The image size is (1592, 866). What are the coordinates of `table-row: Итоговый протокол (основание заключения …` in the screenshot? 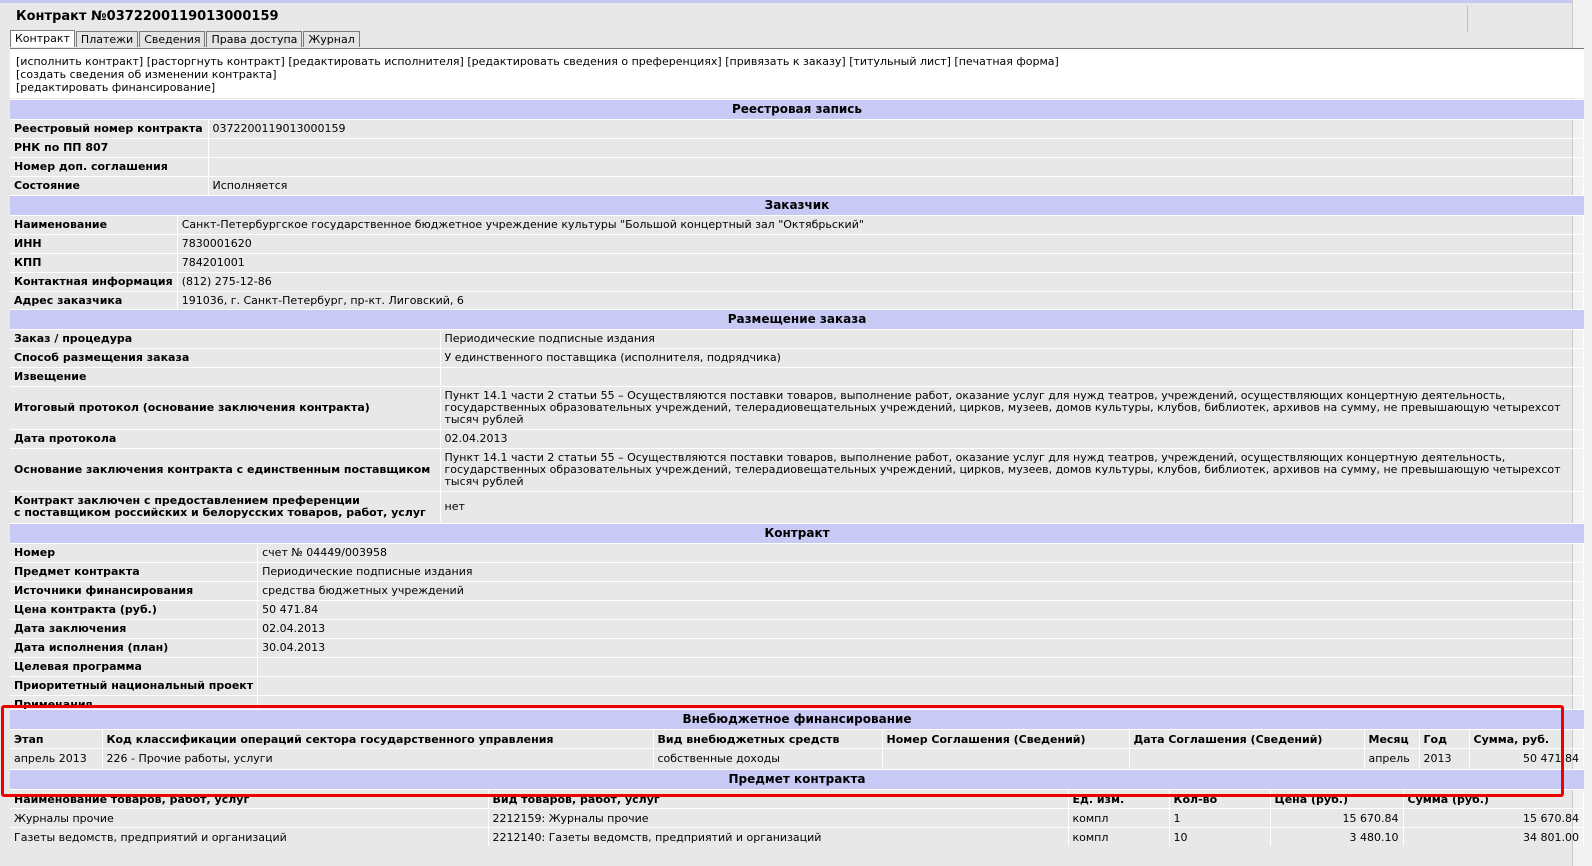 It's located at (797, 408).